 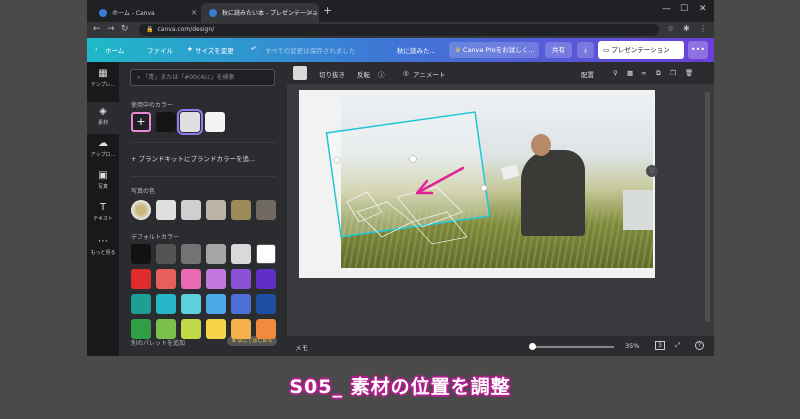 What do you see at coordinates (660, 345) in the screenshot?
I see `page-count-button: 3` at bounding box center [660, 345].